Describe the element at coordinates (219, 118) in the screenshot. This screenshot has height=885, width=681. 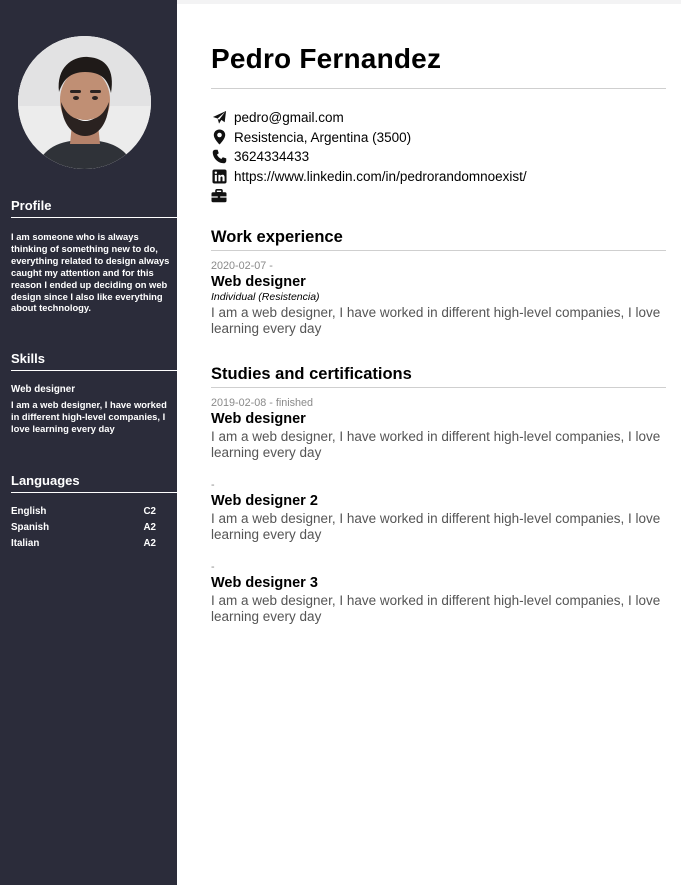
I see `paper-plane-icon` at that location.